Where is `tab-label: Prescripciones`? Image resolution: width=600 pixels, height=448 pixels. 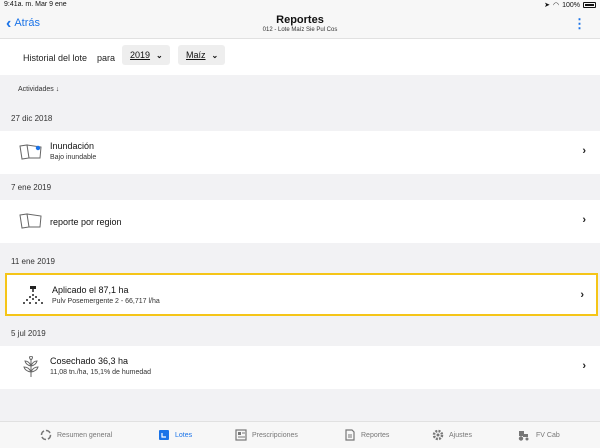 tab-label: Prescripciones is located at coordinates (275, 435).